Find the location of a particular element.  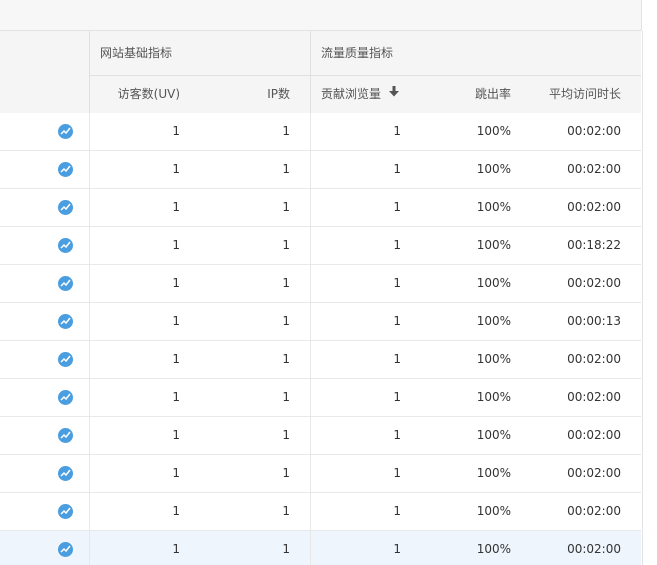

header-divider is located at coordinates (310, 72).